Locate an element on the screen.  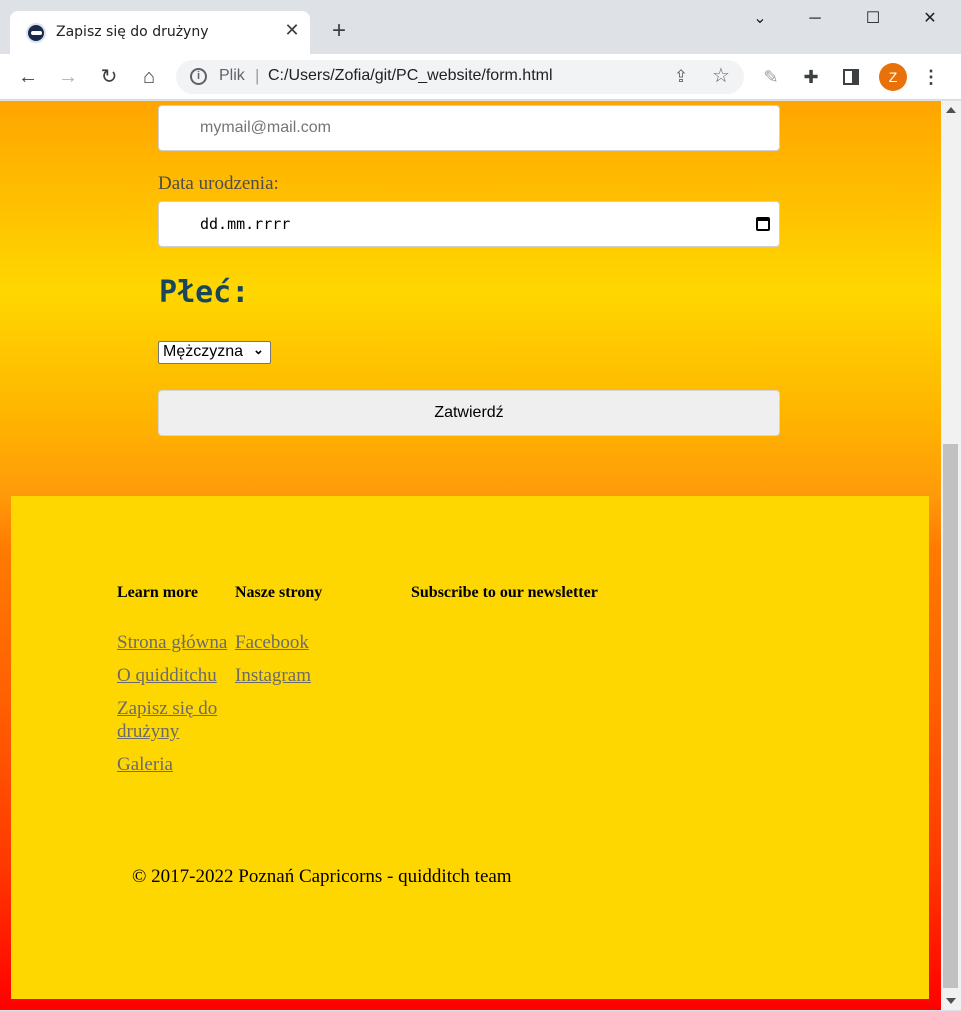
vertical-scrollbar is located at coordinates (951, 555).